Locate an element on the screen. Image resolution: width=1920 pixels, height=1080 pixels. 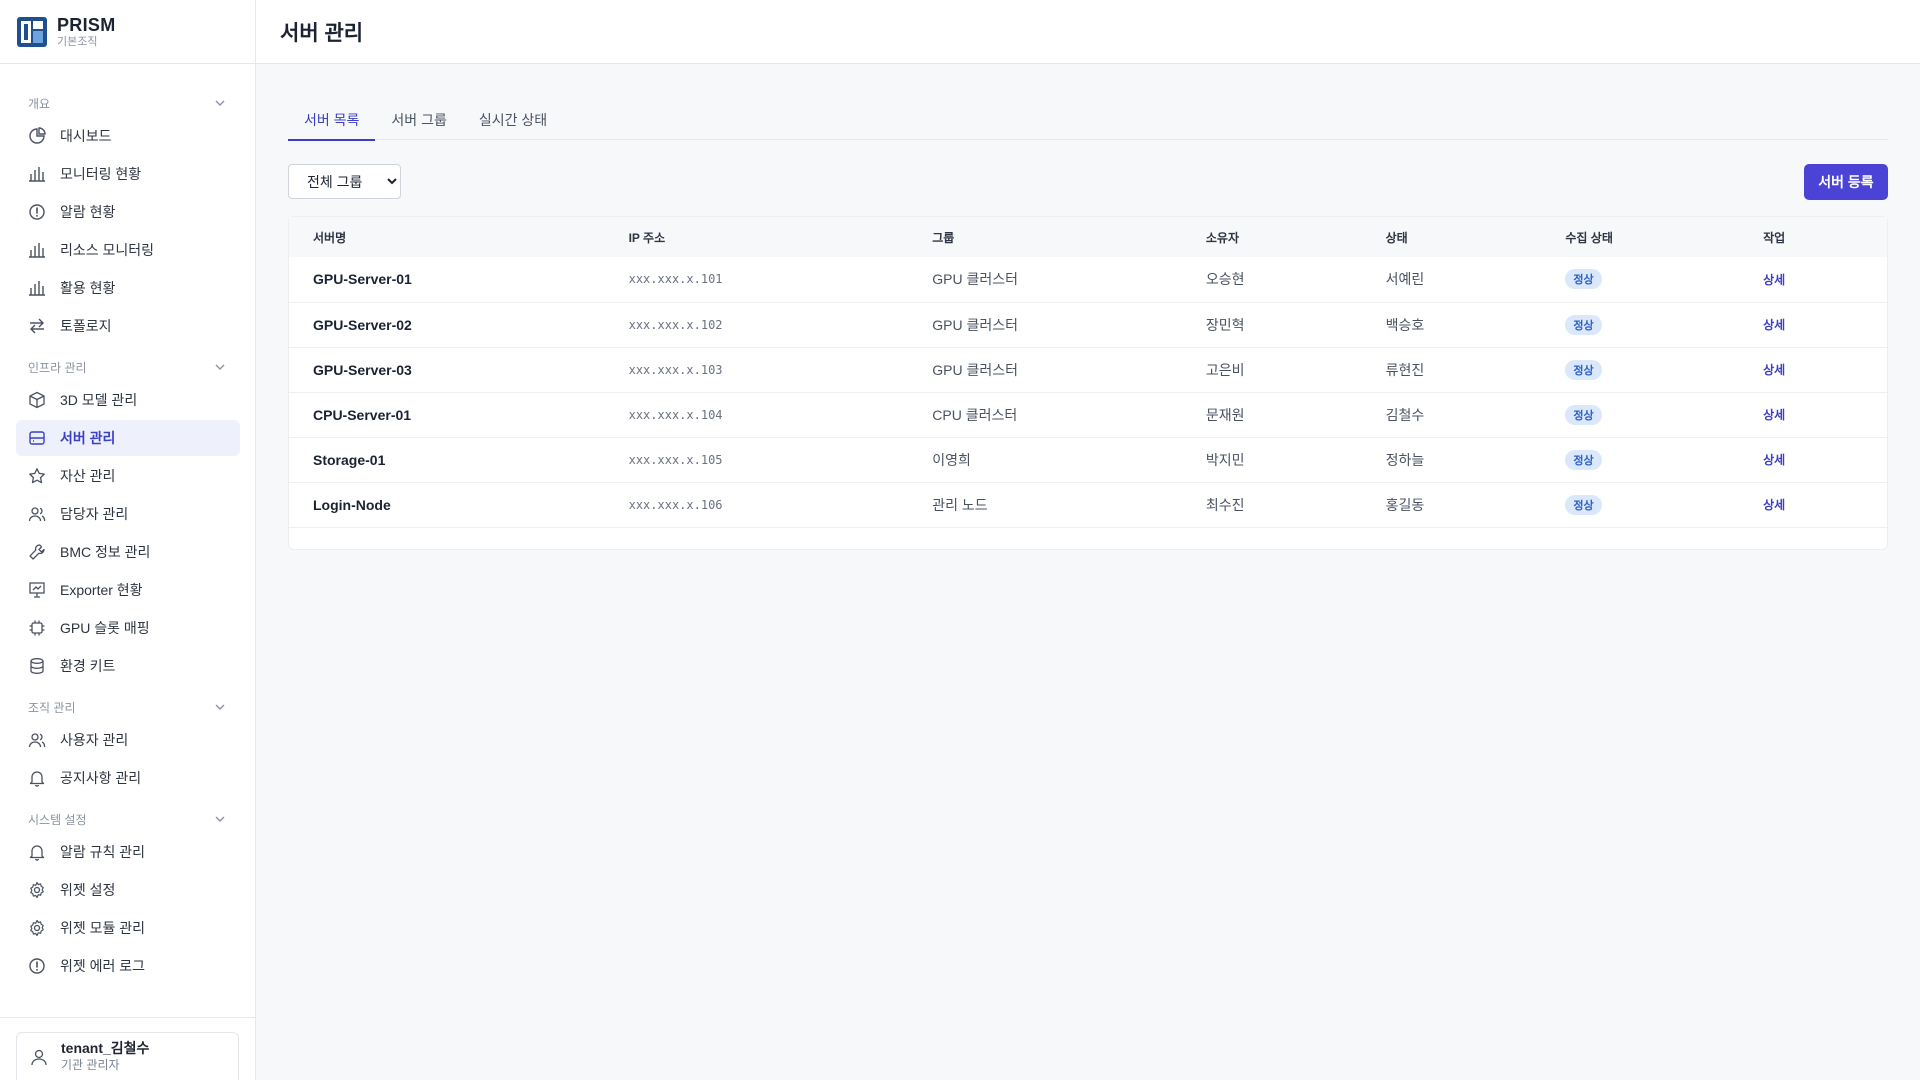
sidebar-item-exporter-status: Exporter 현황 is located at coordinates (128, 590).